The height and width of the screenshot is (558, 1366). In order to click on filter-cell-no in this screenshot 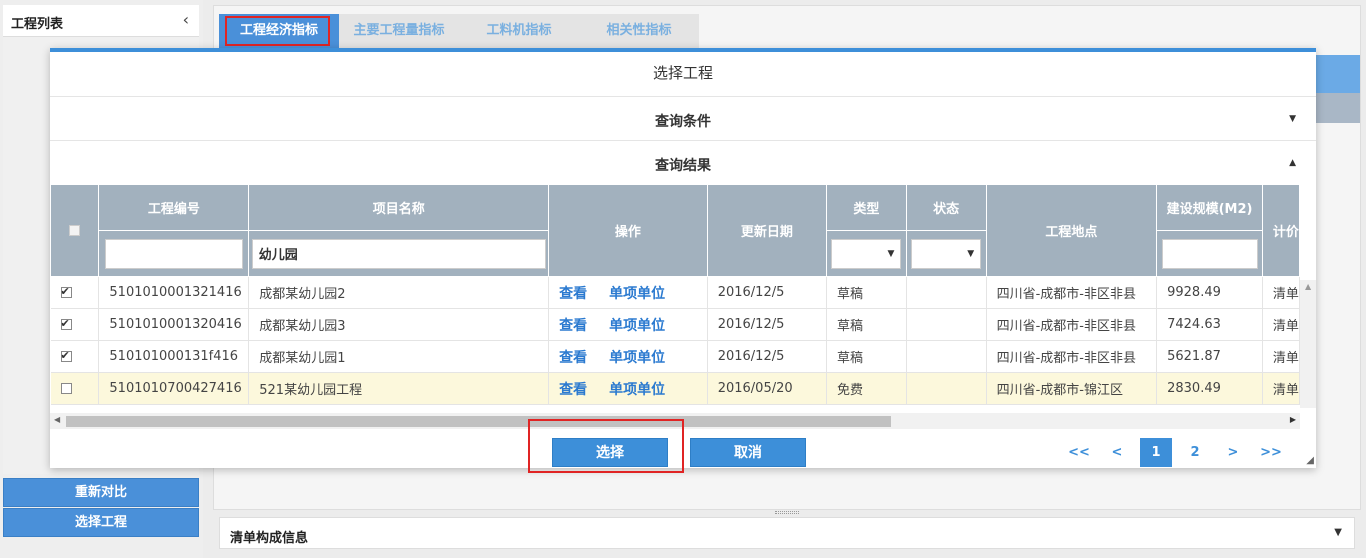, I will do `click(174, 253)`.